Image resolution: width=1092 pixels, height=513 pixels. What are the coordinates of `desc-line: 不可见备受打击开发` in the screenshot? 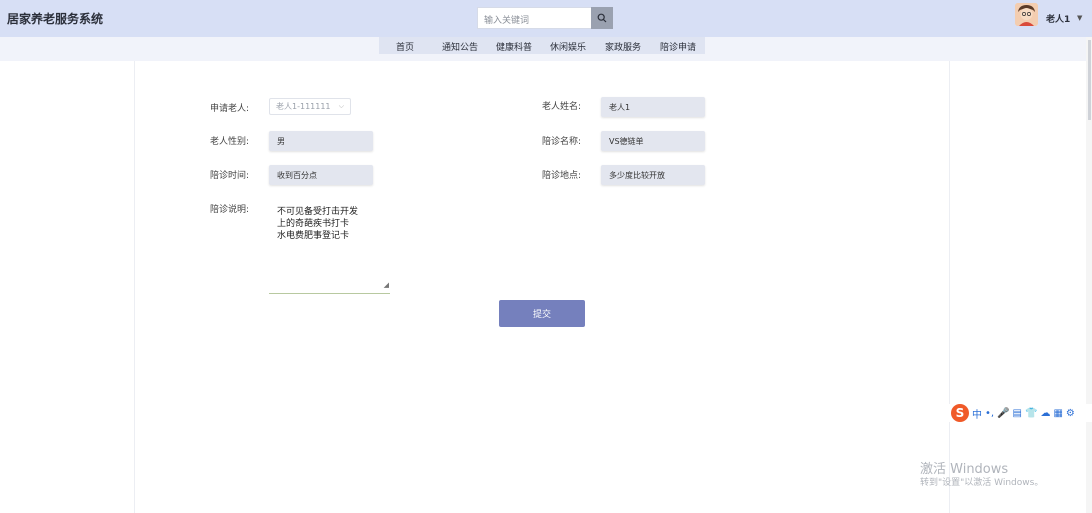 It's located at (318, 212).